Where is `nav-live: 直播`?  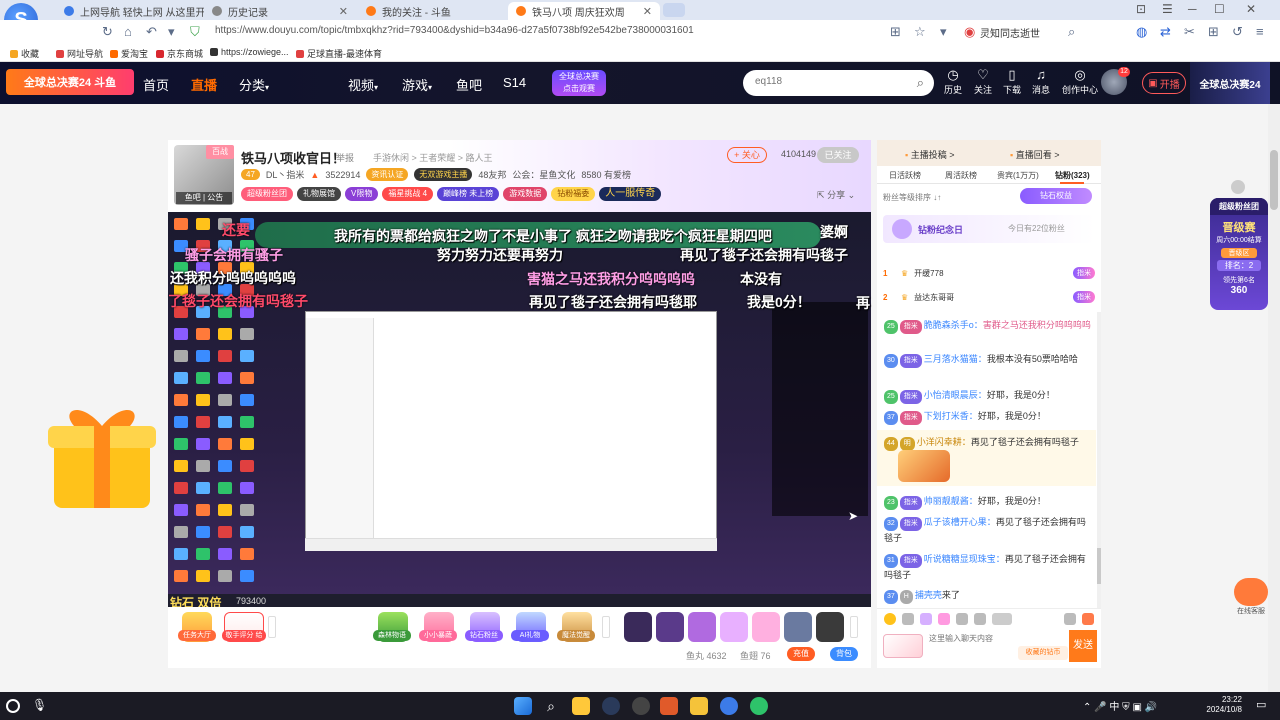
nav-live: 直播 is located at coordinates (204, 84).